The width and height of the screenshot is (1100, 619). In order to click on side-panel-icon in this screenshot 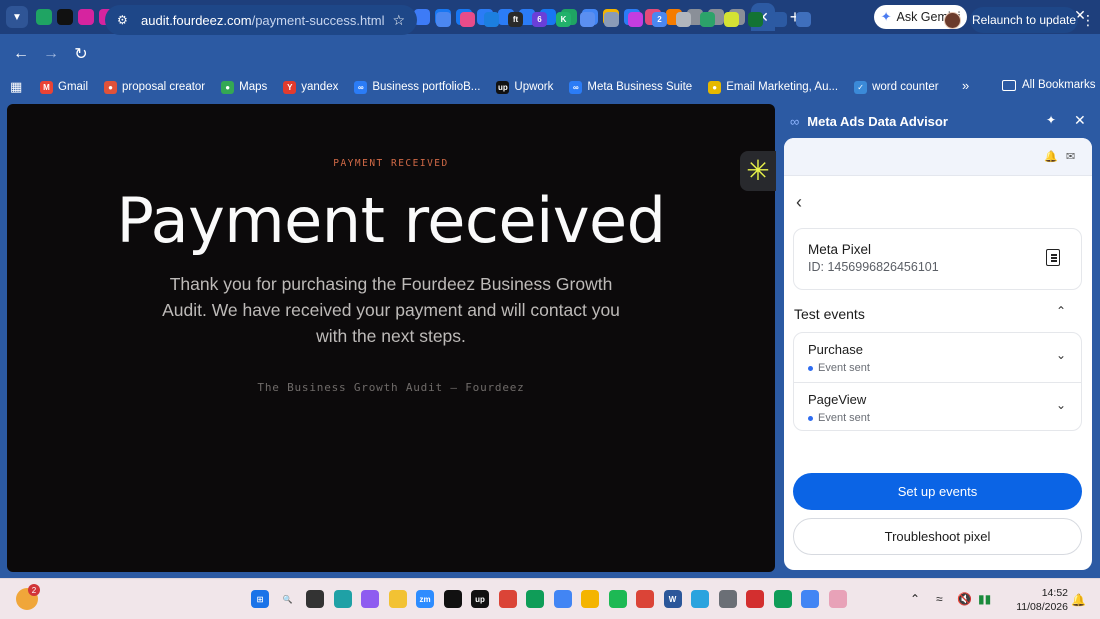, I will do `click(803, 19)`.